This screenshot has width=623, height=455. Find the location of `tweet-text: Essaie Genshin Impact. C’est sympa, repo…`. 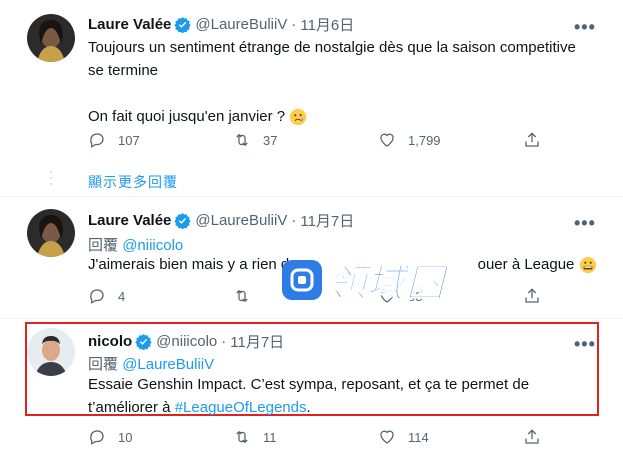

tweet-text: Essaie Genshin Impact. C’est sympa, repo… is located at coordinates (308, 396).